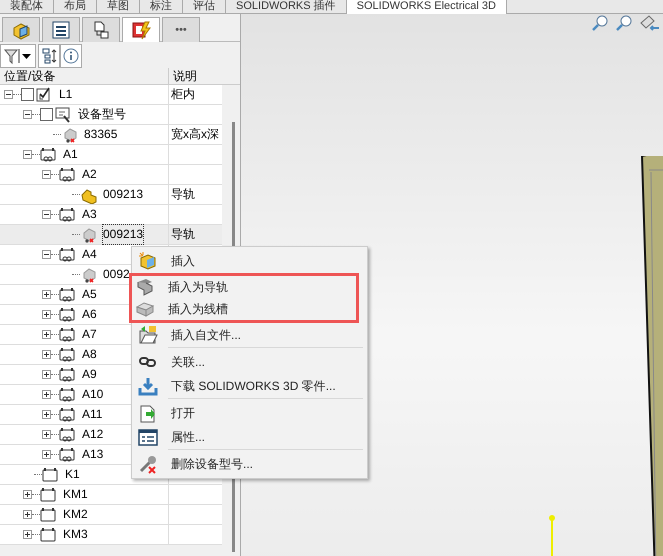 The width and height of the screenshot is (663, 556). Describe the element at coordinates (116, 274) in the screenshot. I see `tree-label: 0092` at that location.